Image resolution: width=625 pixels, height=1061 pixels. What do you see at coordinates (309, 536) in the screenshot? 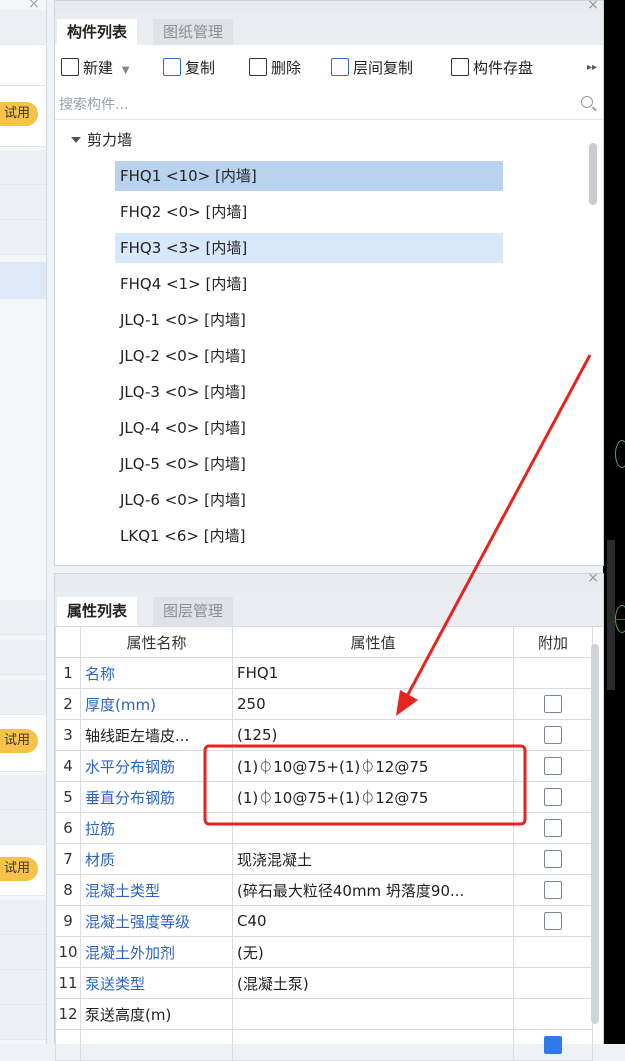
I see `list-item: LKQ1 <6> [内墙]` at bounding box center [309, 536].